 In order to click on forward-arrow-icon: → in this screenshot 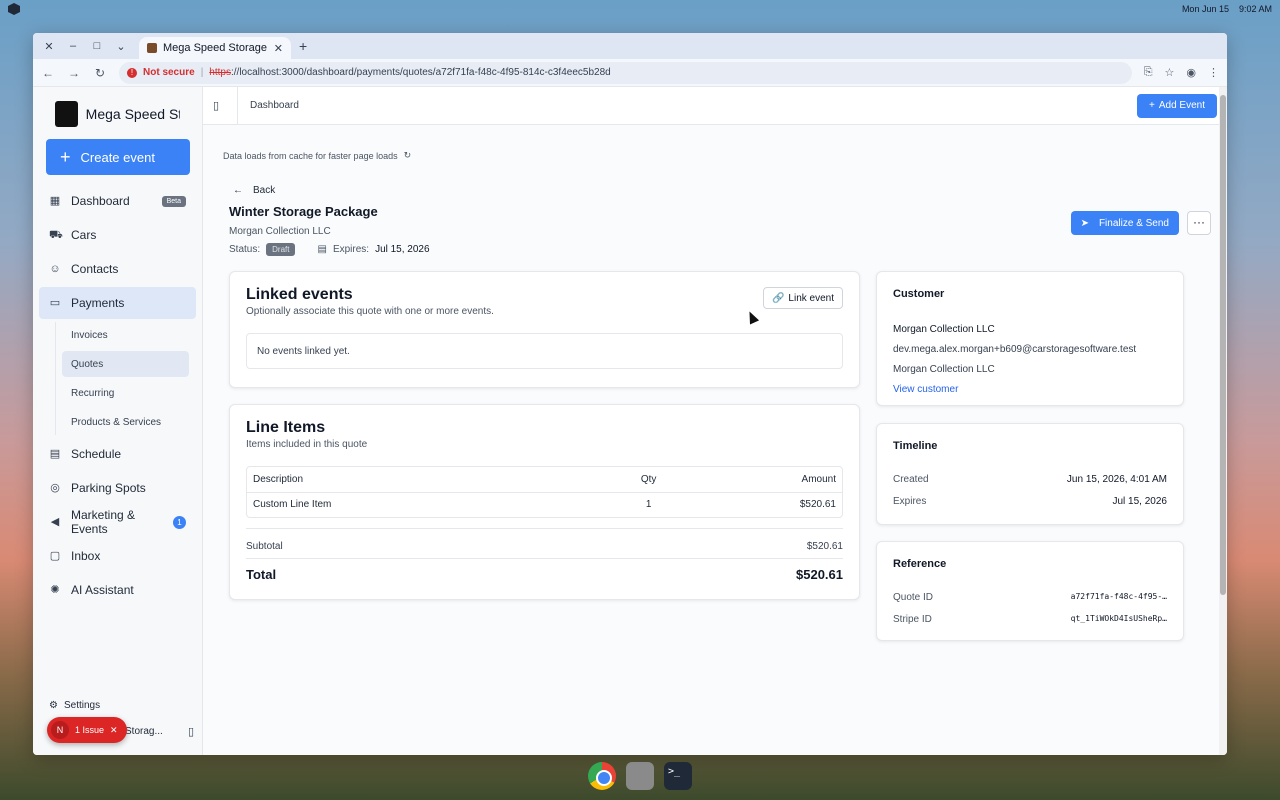, I will do `click(74, 73)`.